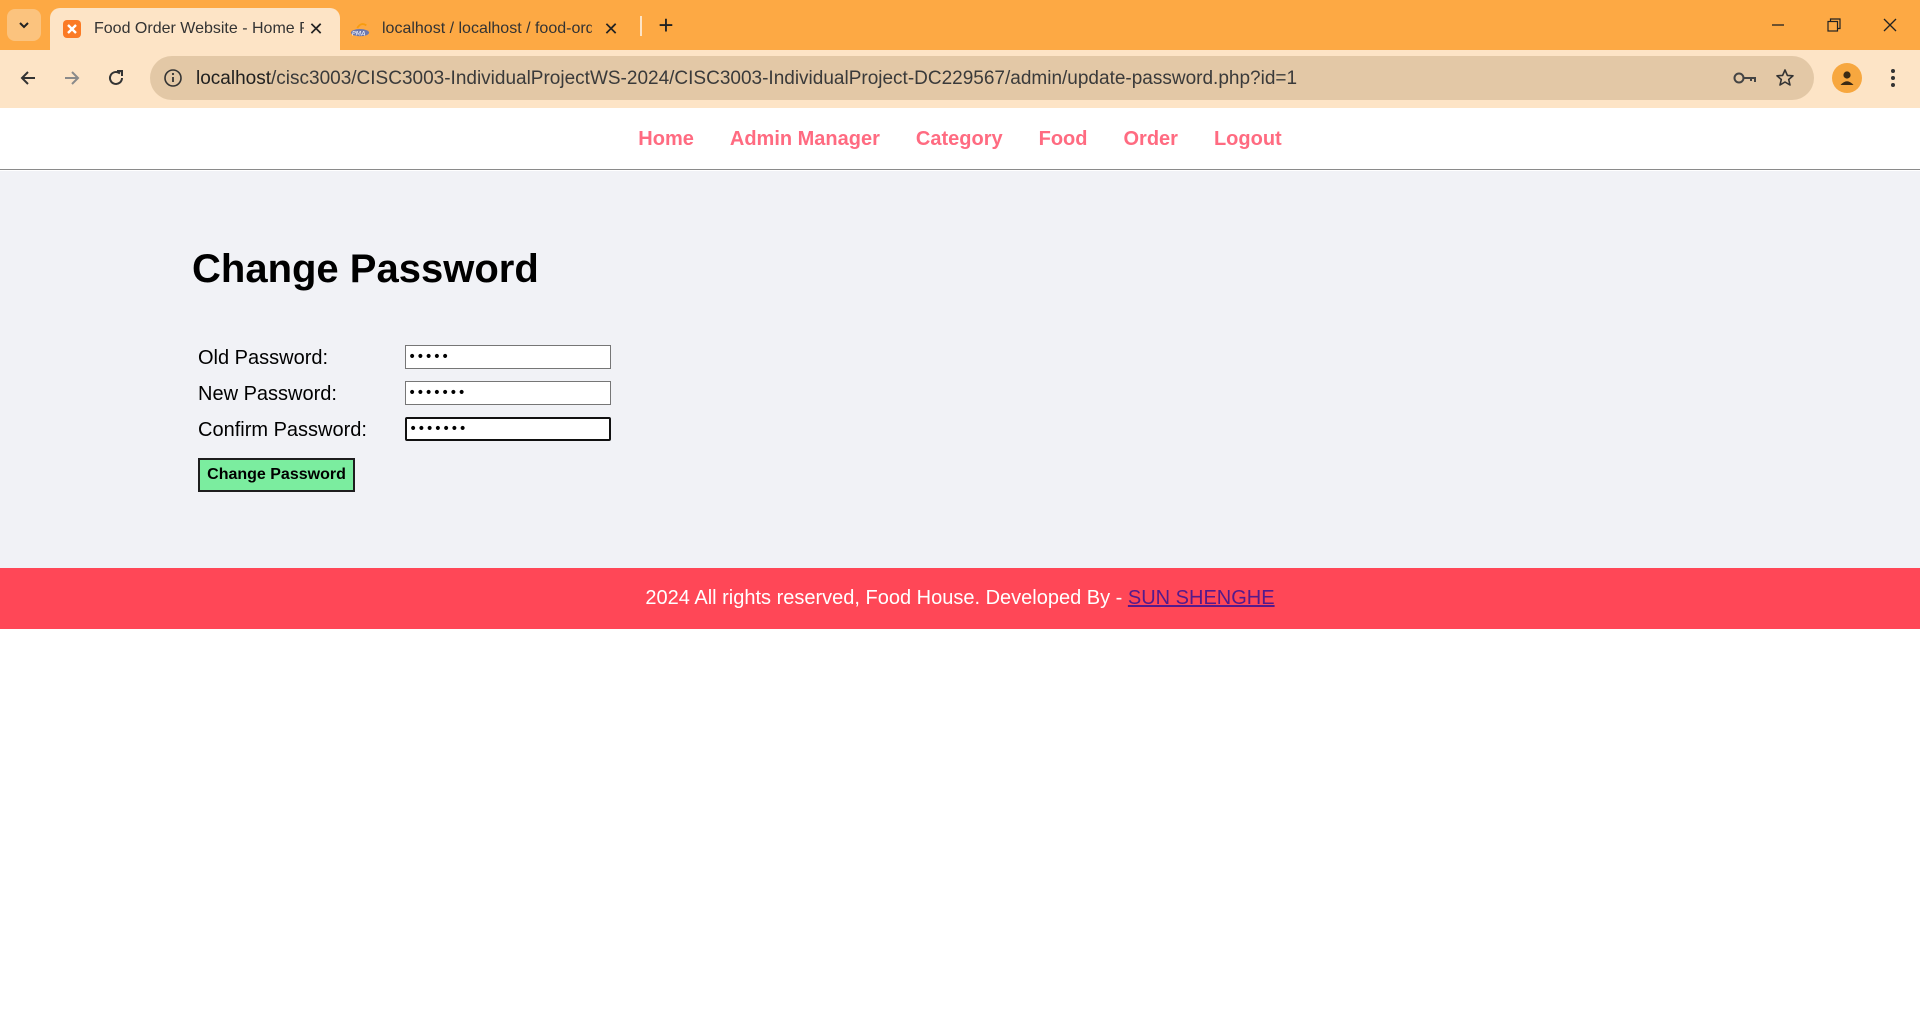  I want to click on menu-home-link: Home, so click(666, 139).